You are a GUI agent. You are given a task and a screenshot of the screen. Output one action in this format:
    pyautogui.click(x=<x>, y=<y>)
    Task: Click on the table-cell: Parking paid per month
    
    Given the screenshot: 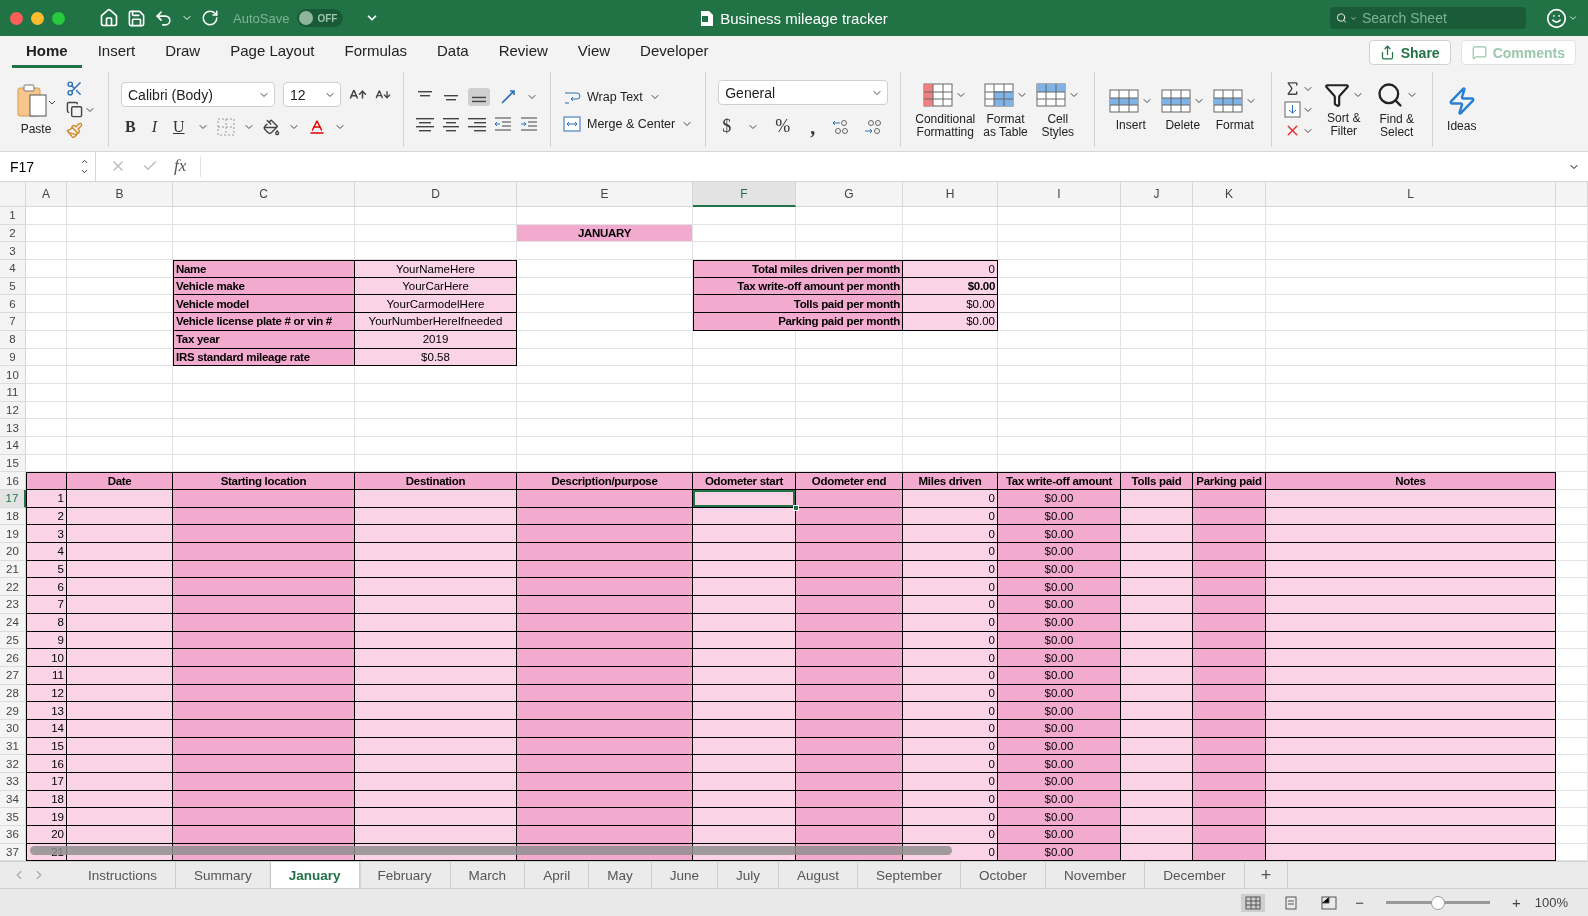 What is the action you would take?
    pyautogui.click(x=798, y=322)
    